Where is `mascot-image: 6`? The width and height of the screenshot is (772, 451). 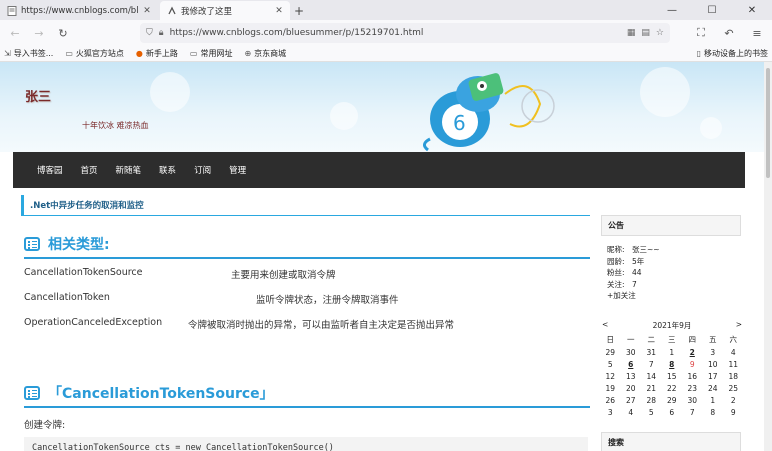
mascot-image: 6 is located at coordinates (489, 112).